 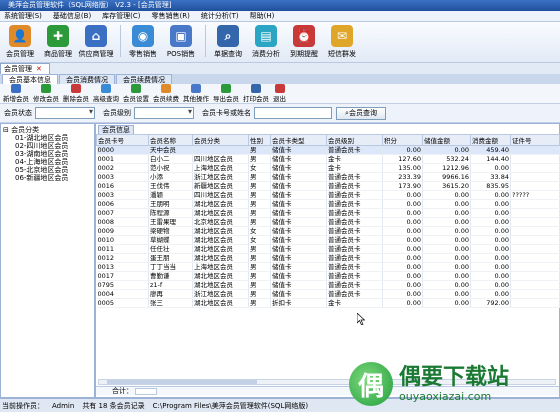 I want to click on toolbar-sms-button: ✉ 短信群发, so click(x=342, y=42).